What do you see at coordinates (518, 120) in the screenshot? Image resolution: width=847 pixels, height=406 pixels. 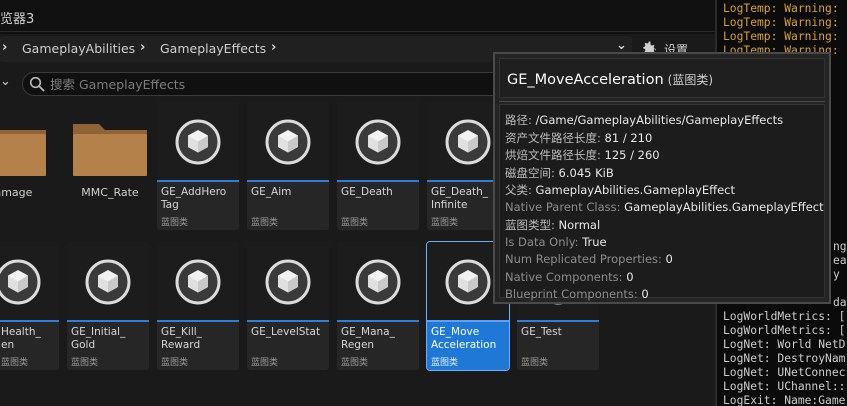 I see `tooltip-key: 路径:` at bounding box center [518, 120].